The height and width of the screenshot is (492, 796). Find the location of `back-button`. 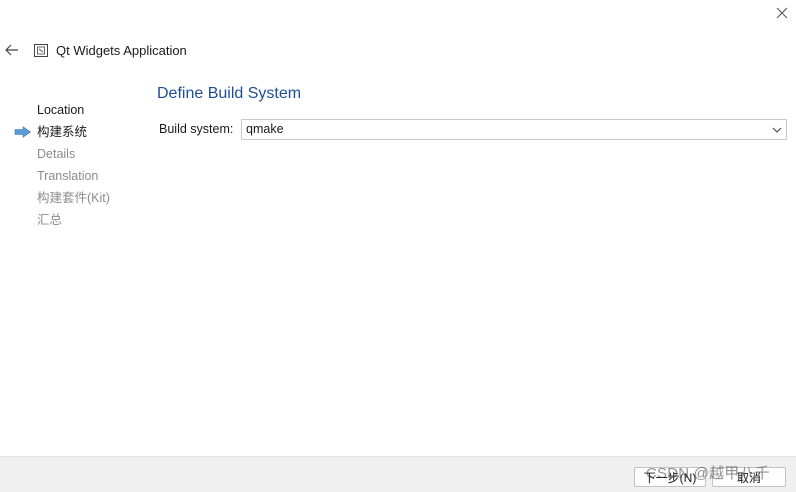

back-button is located at coordinates (12, 50).